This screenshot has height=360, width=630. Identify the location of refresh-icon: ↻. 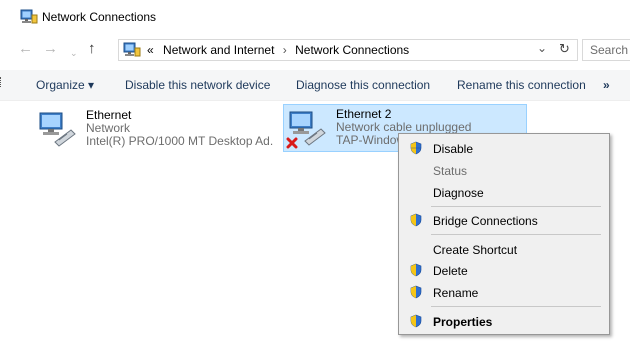
(564, 49).